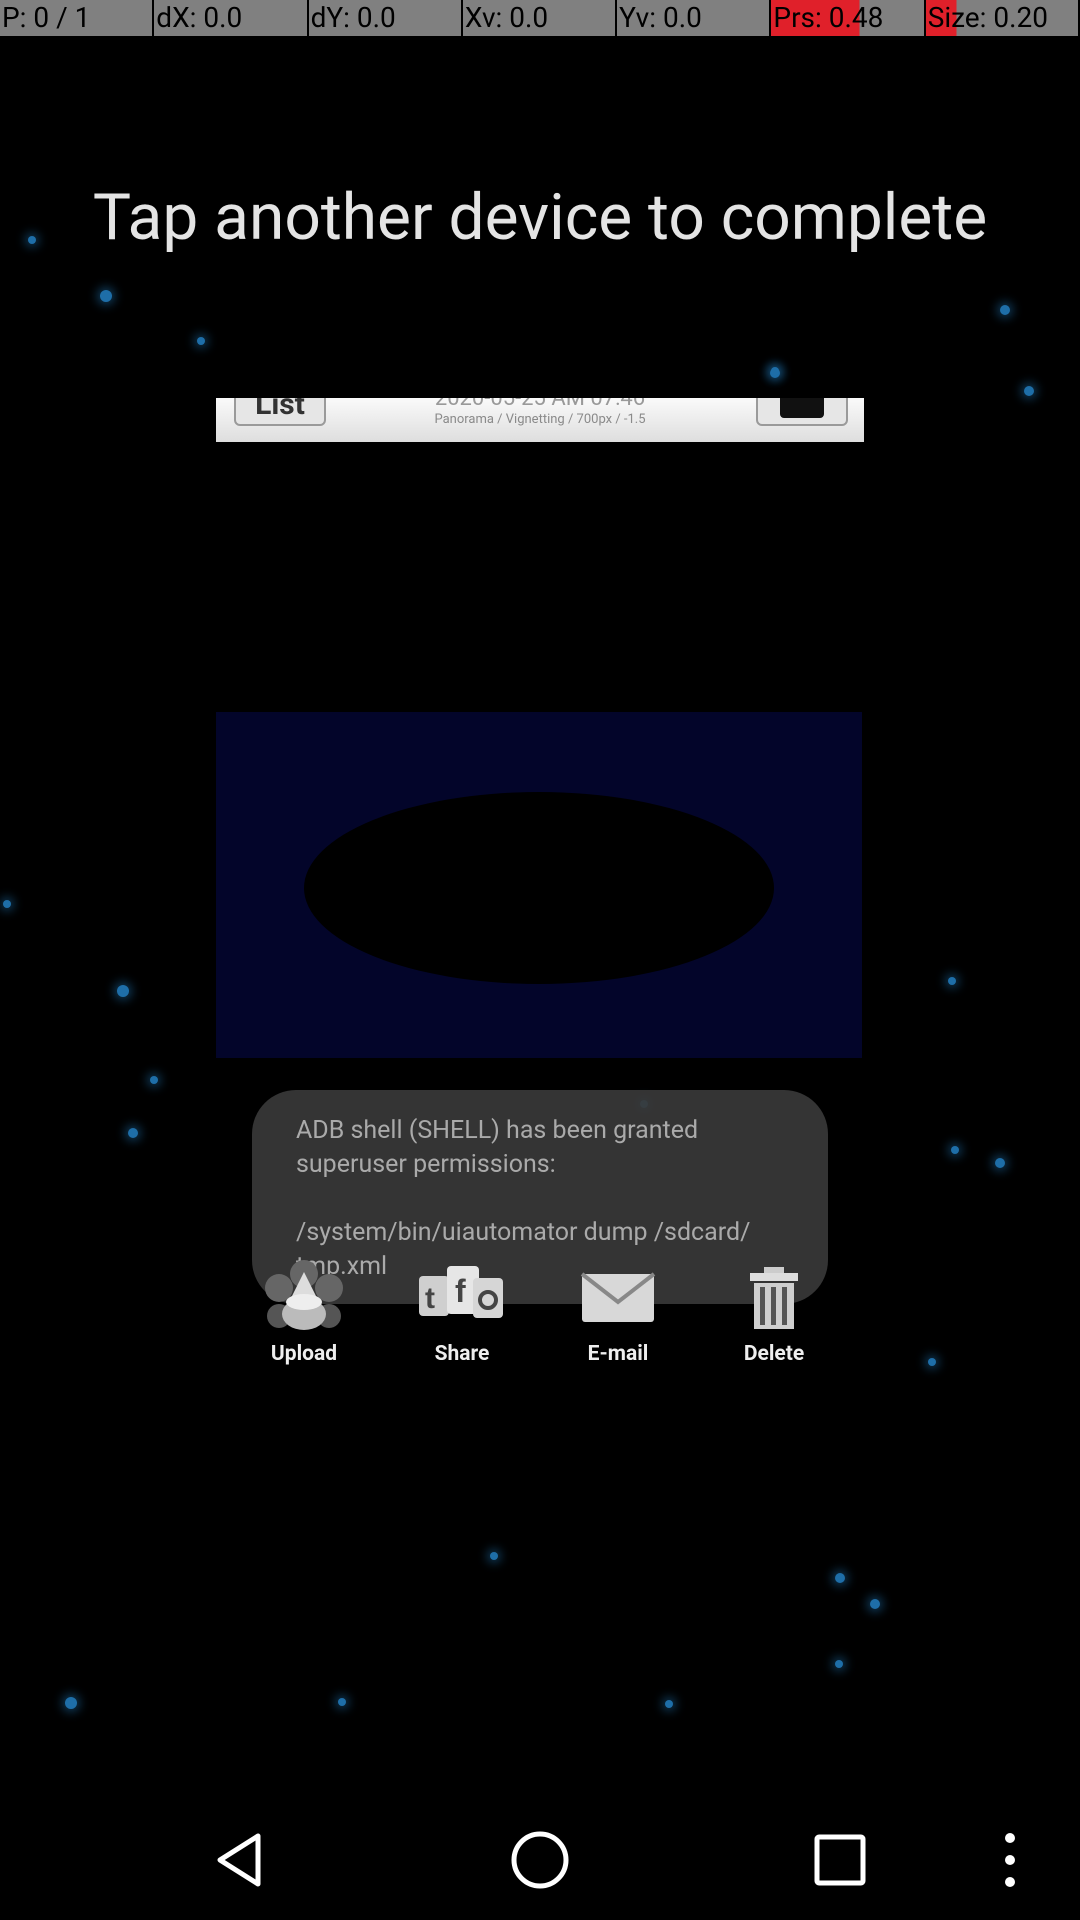  I want to click on more-icon, so click(1010, 1860).